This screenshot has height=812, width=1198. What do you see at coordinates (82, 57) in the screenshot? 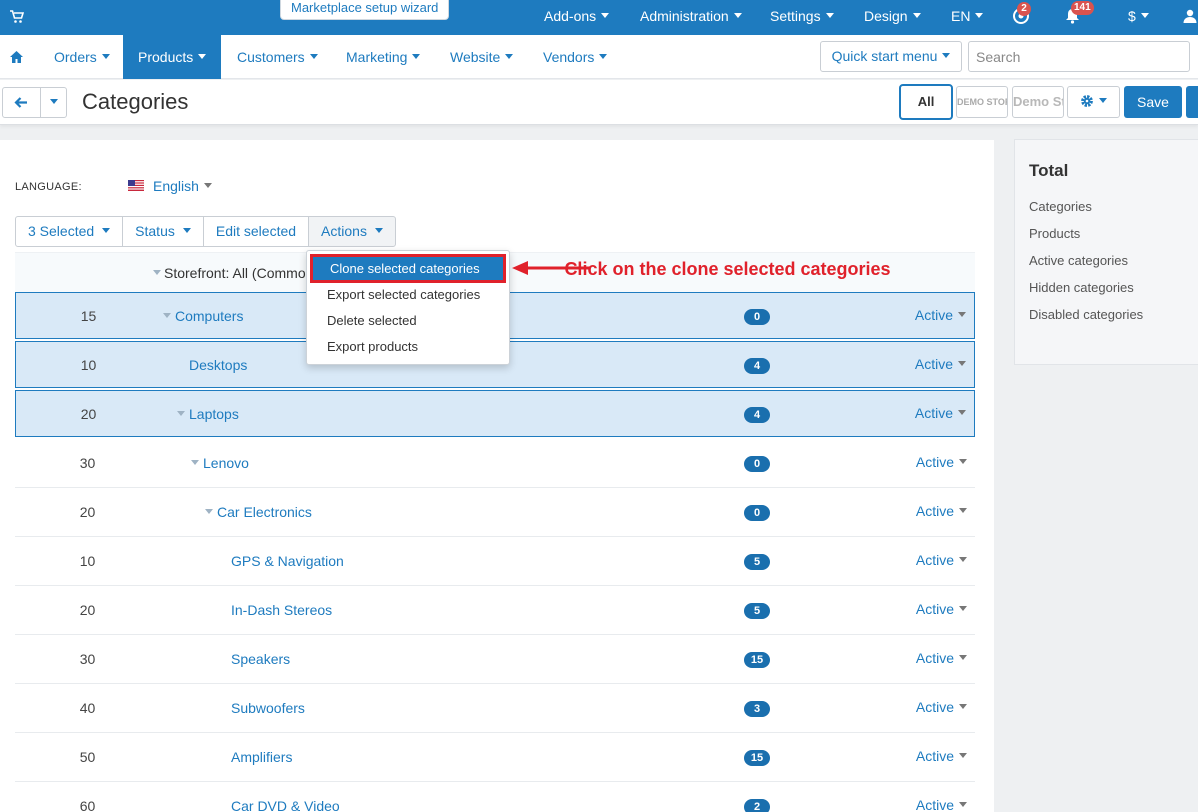
I see `nav-orders: Orders` at bounding box center [82, 57].